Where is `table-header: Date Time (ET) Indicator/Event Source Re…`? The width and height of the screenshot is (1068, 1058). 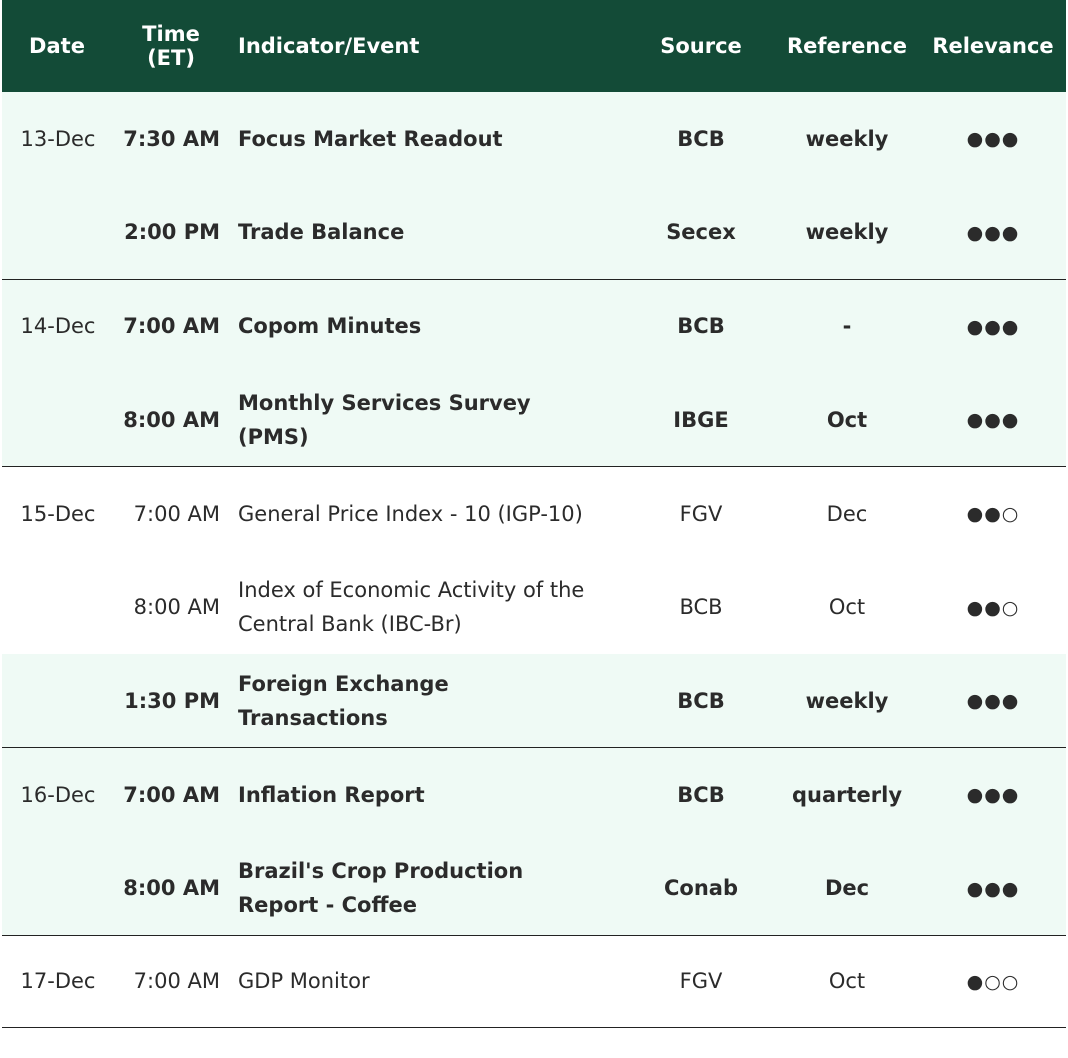
table-header: Date Time (ET) Indicator/Event Source Re… is located at coordinates (534, 46).